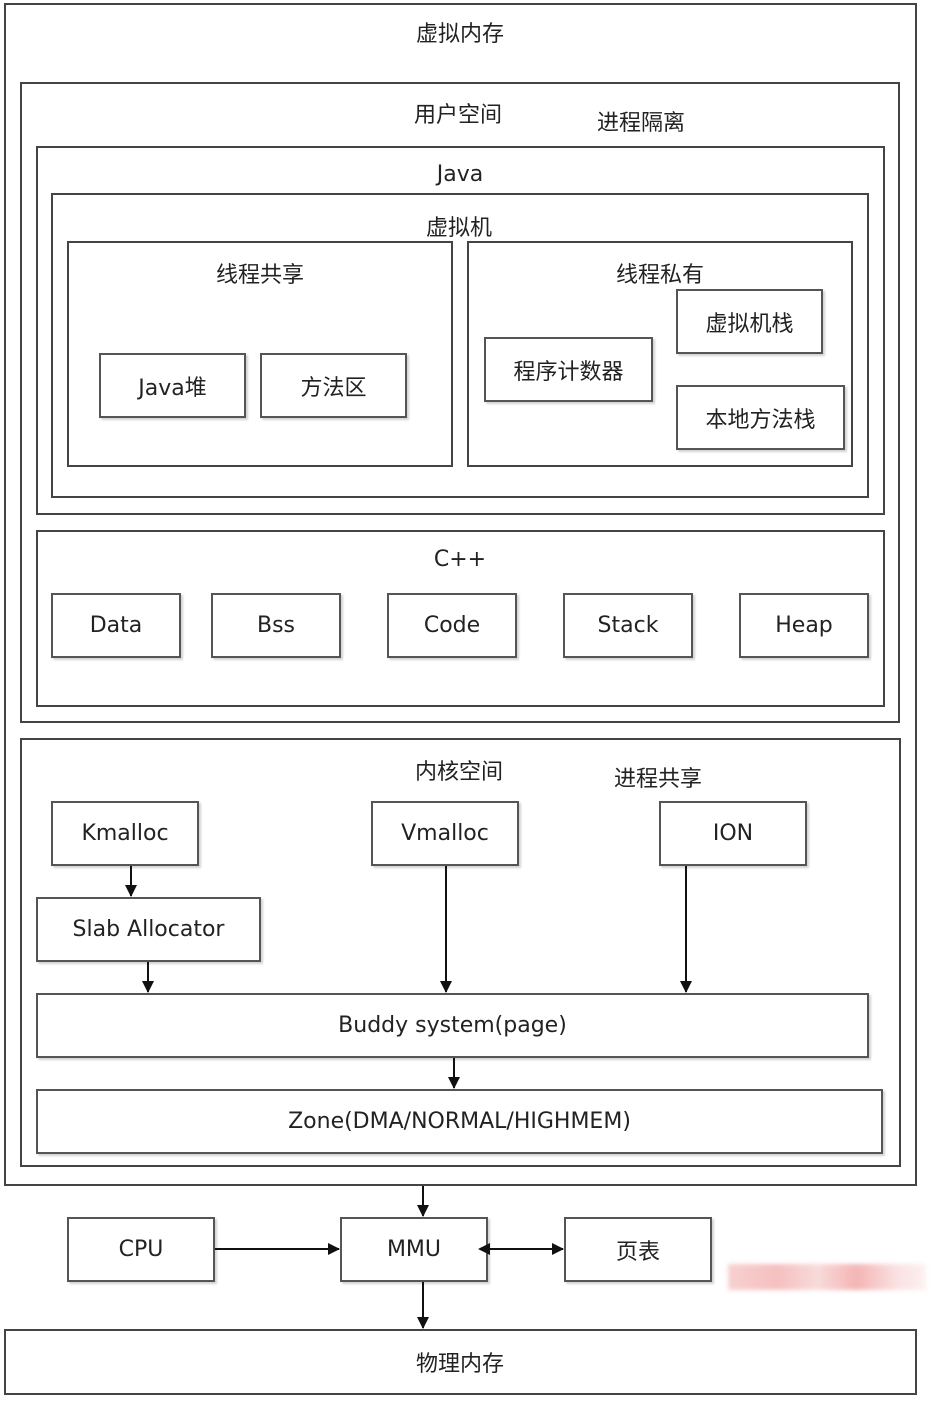 This screenshot has width=932, height=1408. Describe the element at coordinates (827, 1277) in the screenshot. I see `watermark-blur` at that location.